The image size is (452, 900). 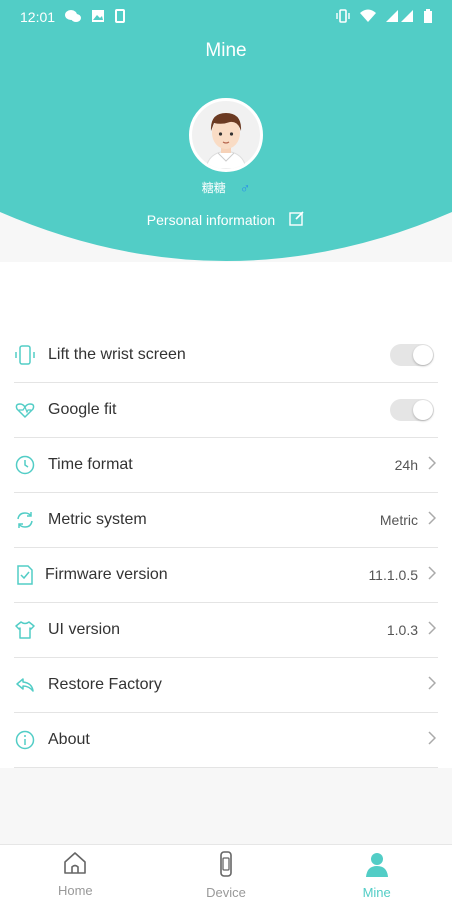 I want to click on setting-value: 1.0.3, so click(x=402, y=630).